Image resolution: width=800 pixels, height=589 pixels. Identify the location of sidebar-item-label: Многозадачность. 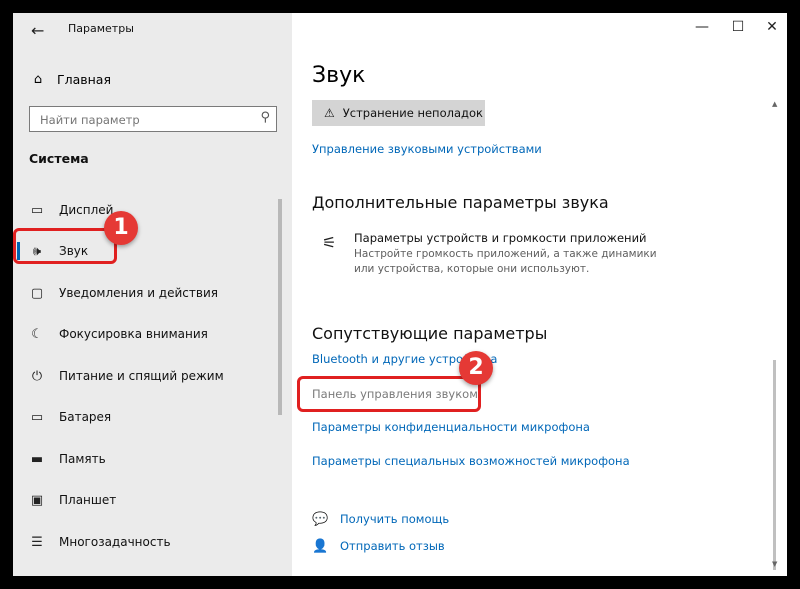
(115, 542).